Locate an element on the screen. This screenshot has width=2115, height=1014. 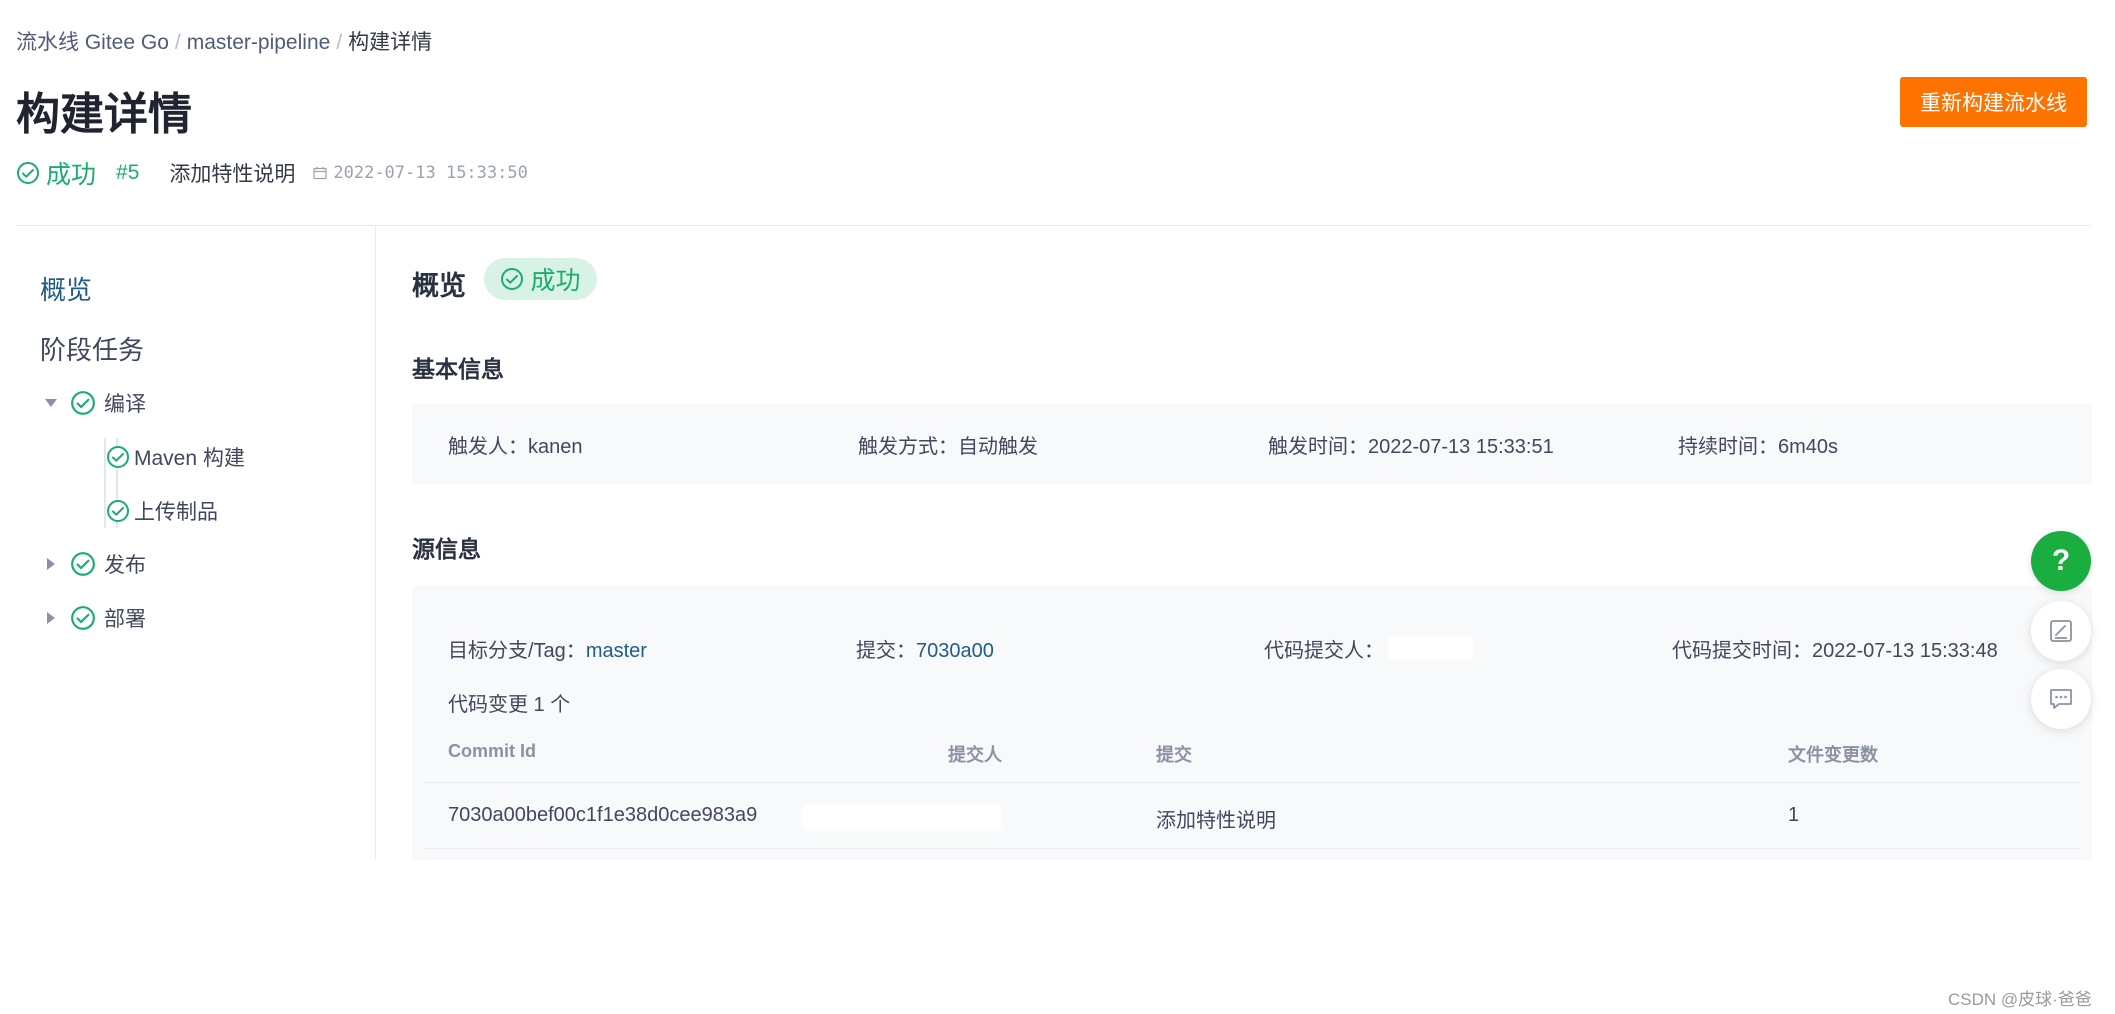
committer: 代码提交人： is located at coordinates (1324, 648).